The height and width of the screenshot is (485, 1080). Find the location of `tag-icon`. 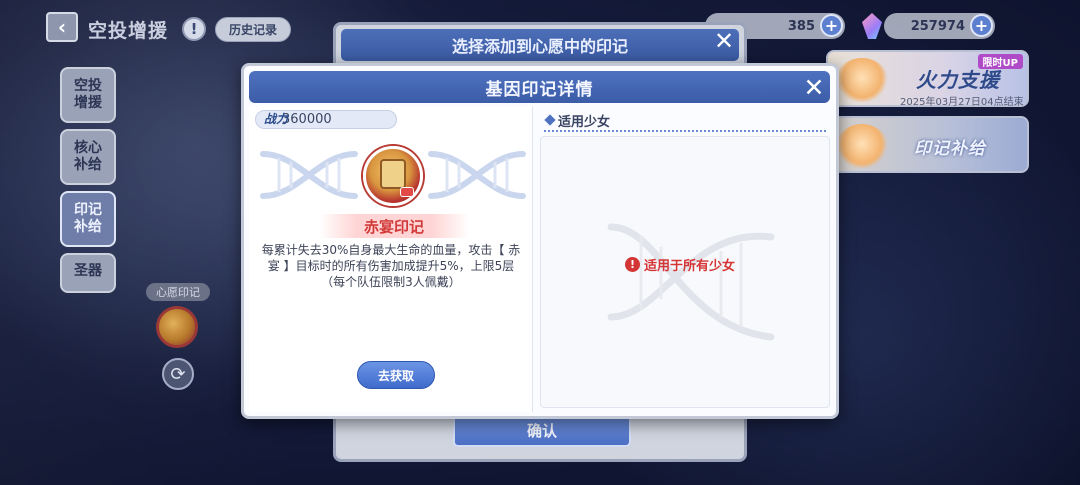

tag-icon is located at coordinates (407, 192).